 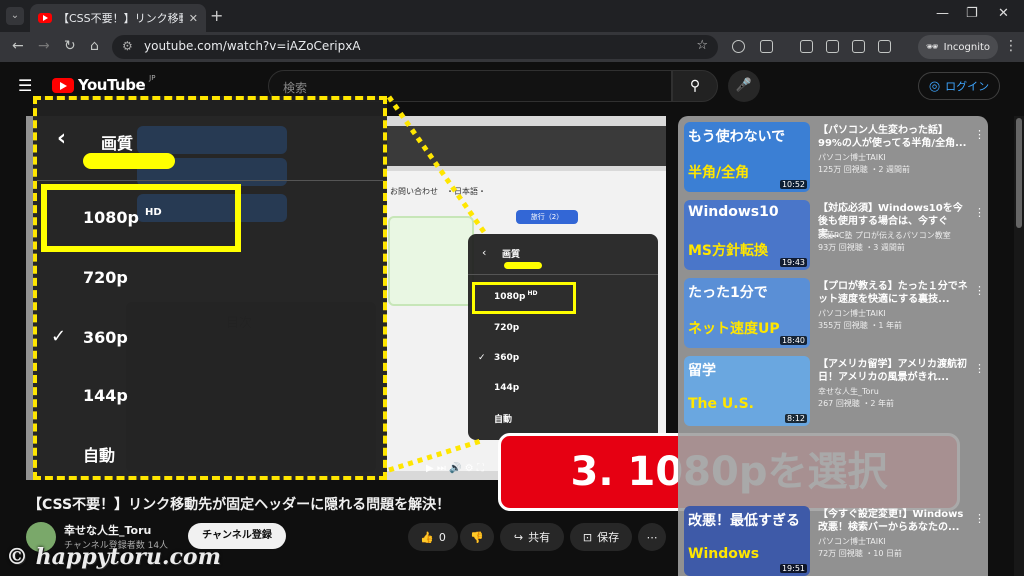 What do you see at coordinates (438, 191) in the screenshot?
I see `video-nav-text: お問い合わせ ・日本語・` at bounding box center [438, 191].